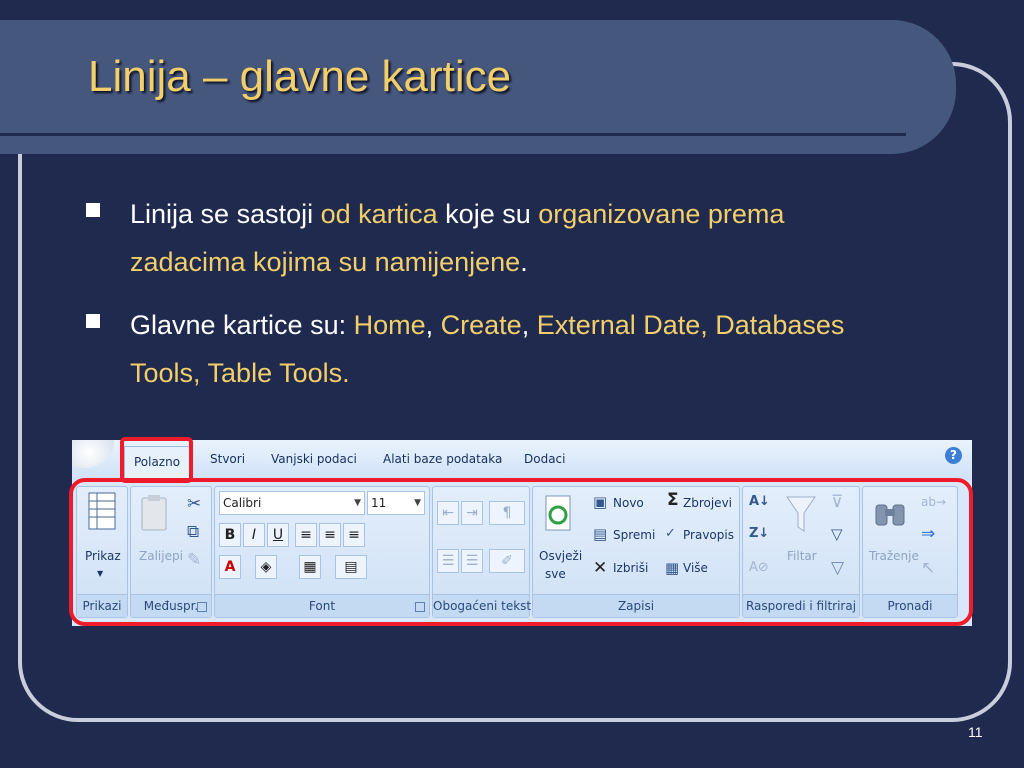  Describe the element at coordinates (93, 454) in the screenshot. I see `office-button-icon` at that location.